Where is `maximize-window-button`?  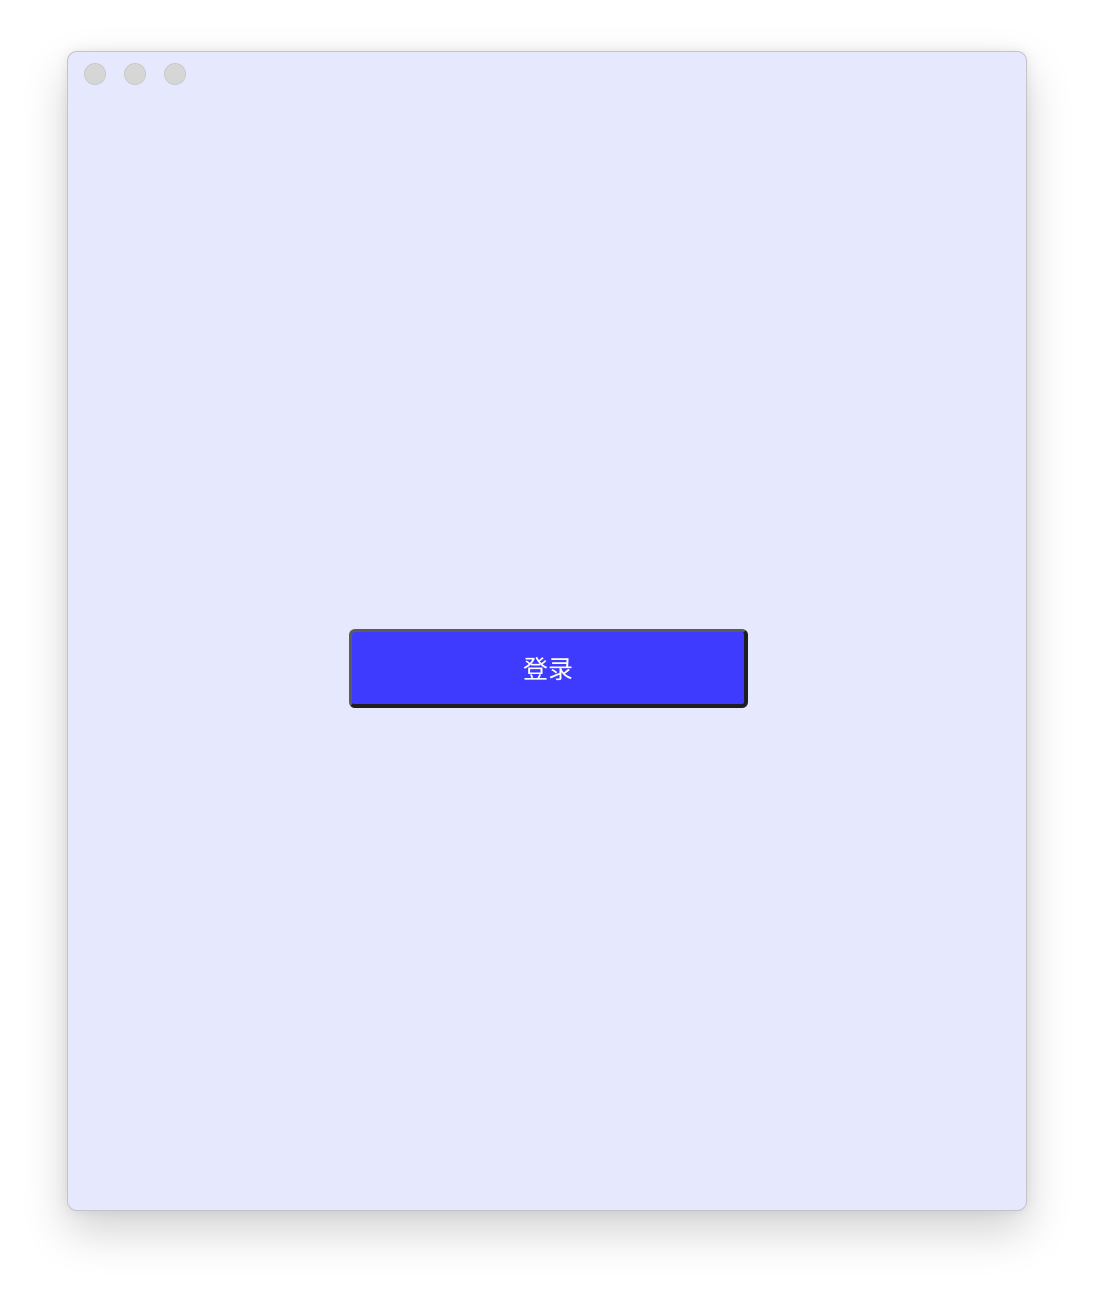
maximize-window-button is located at coordinates (175, 74).